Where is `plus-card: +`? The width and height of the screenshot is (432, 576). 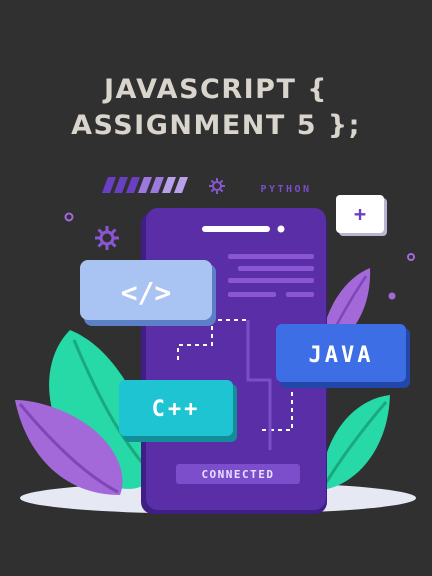 plus-card: + is located at coordinates (361, 215).